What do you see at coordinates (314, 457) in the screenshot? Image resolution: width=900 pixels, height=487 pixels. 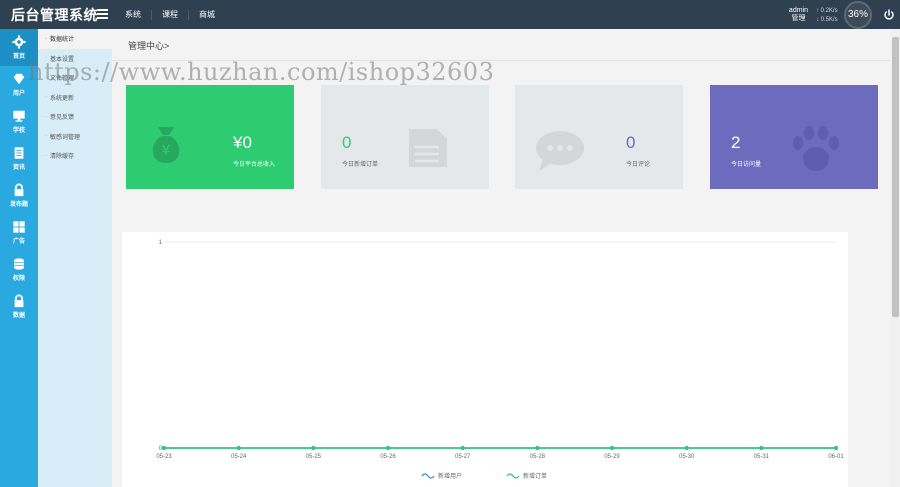 I see `x-tick-label: 05-25` at bounding box center [314, 457].